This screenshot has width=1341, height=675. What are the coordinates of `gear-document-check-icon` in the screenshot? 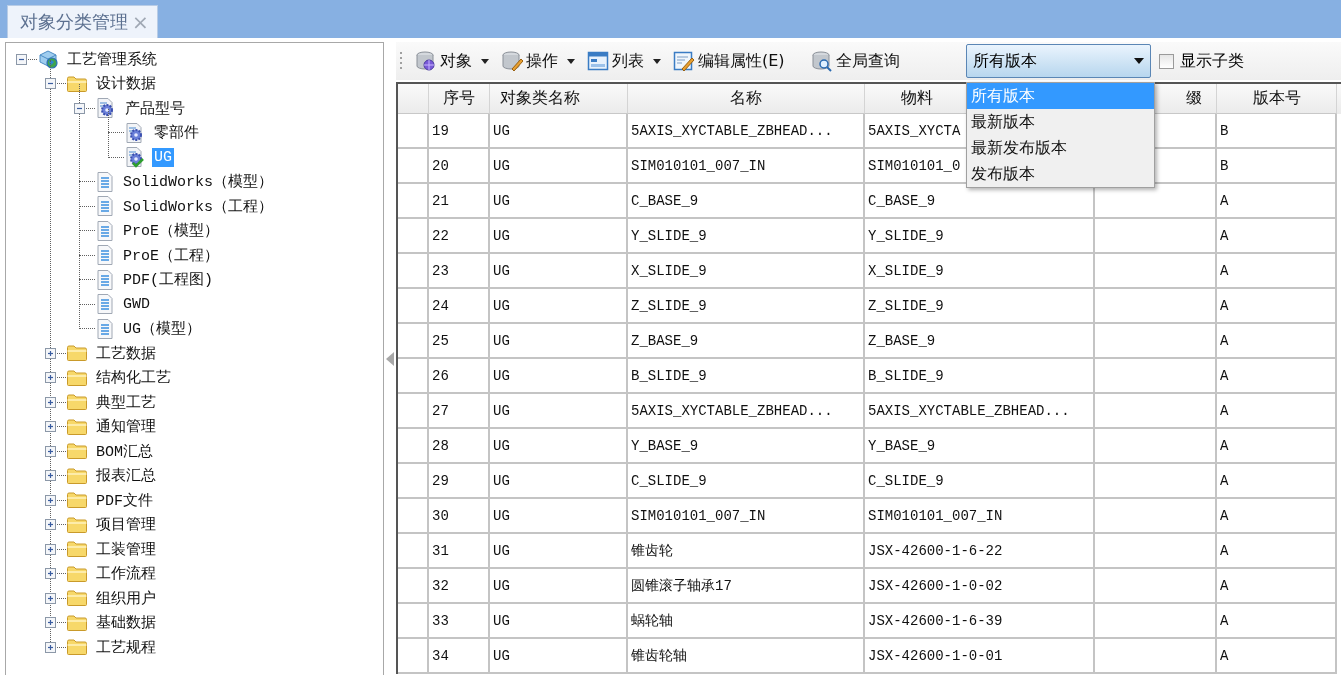 It's located at (135, 157).